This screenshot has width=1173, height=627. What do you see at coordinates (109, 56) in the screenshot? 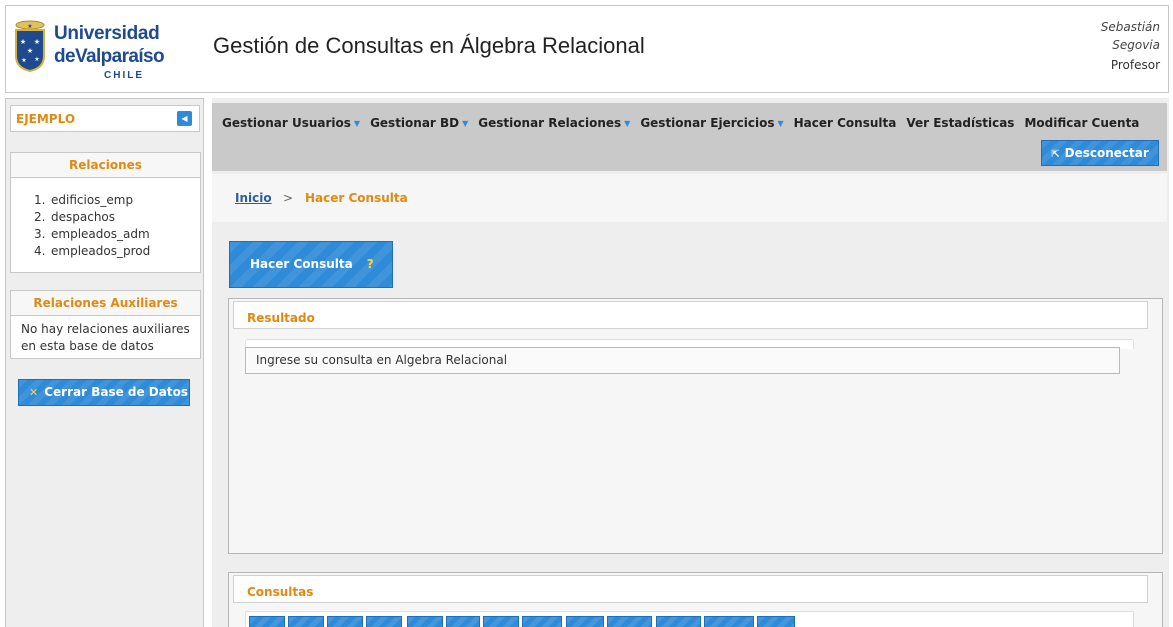
I see `university-name-line2: deValparaíso` at bounding box center [109, 56].